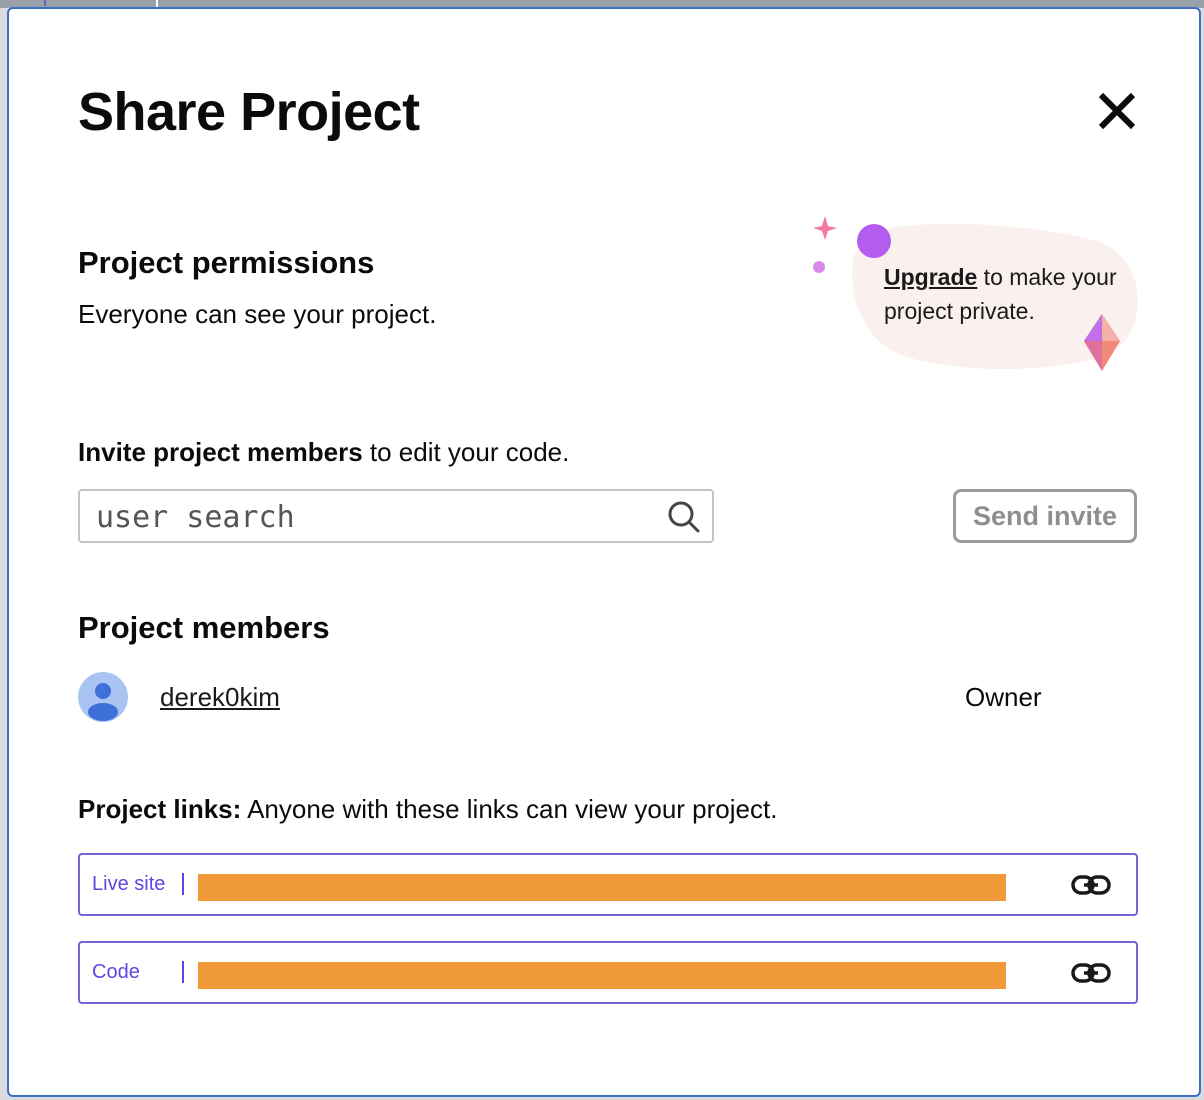 Image resolution: width=1204 pixels, height=1100 pixels. I want to click on invite-label-bold: Invite project members, so click(220, 452).